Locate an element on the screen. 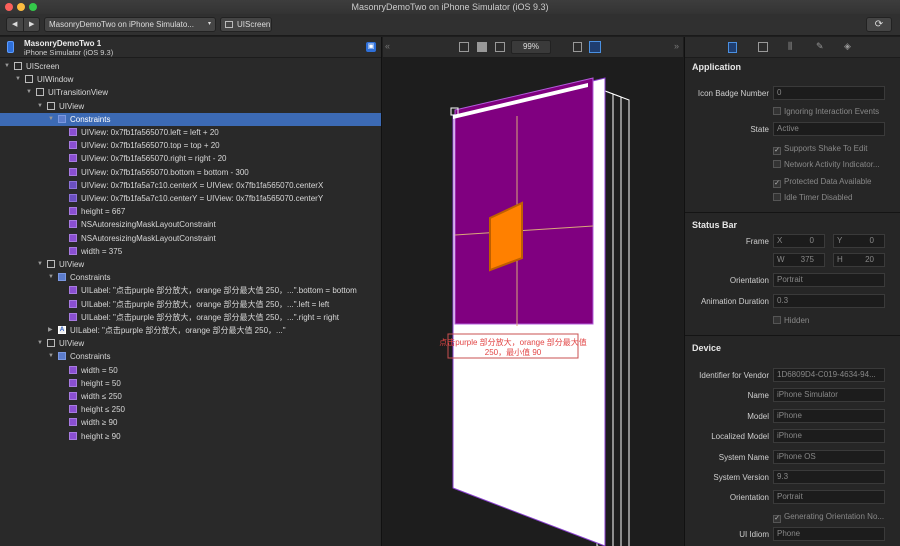 Image resolution: width=900 pixels, height=546 pixels. minimize-window-button is located at coordinates (21, 7).